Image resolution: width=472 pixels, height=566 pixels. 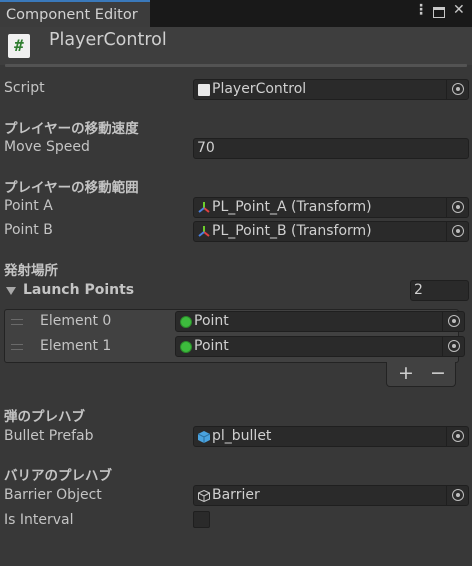 What do you see at coordinates (204, 437) in the screenshot?
I see `prefab-cube-icon` at bounding box center [204, 437].